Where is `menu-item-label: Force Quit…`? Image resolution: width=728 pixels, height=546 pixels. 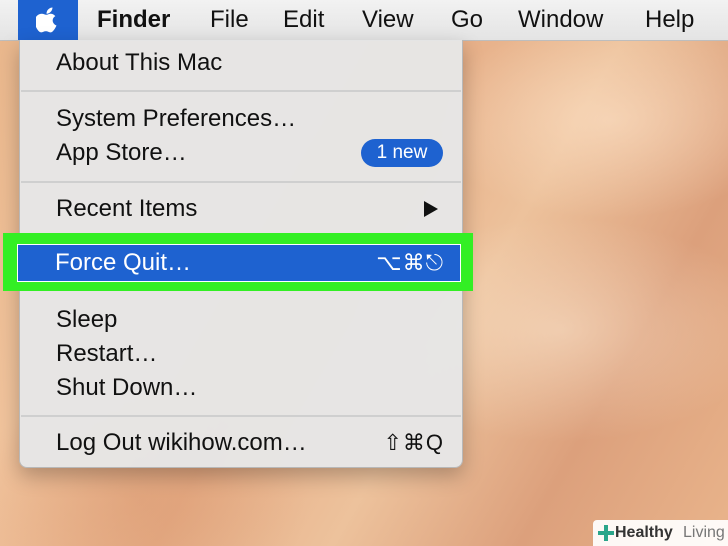
menu-item-label: Force Quit… is located at coordinates (123, 262).